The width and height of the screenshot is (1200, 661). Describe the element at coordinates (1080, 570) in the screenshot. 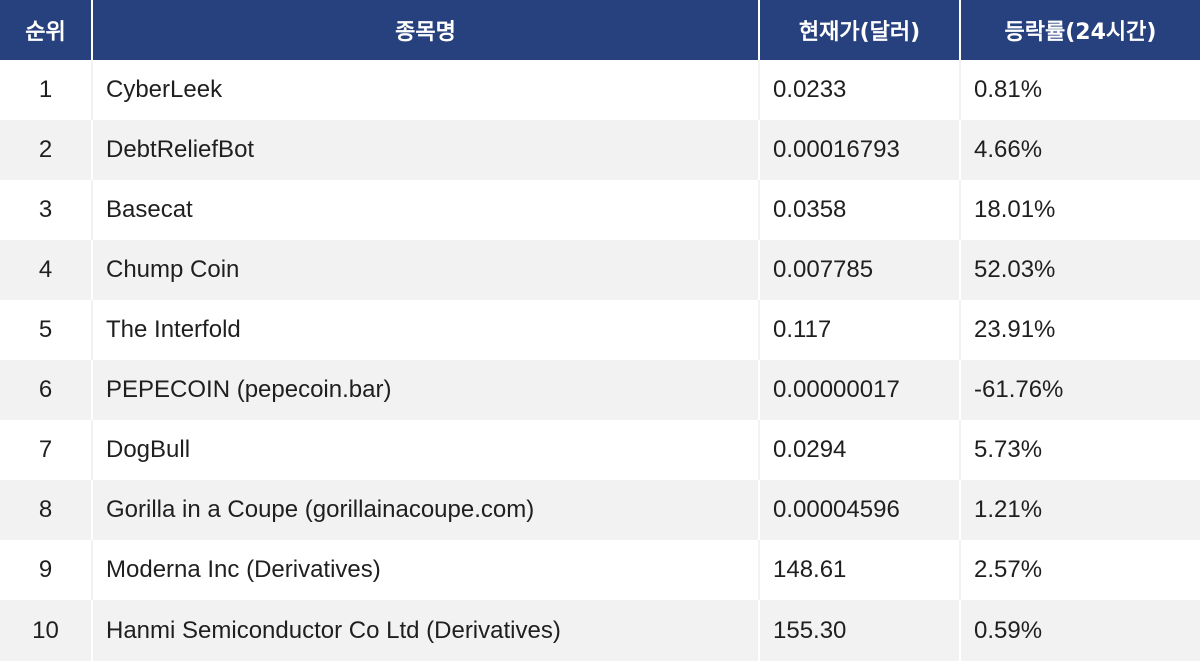

I see `cell-change: 2.57%` at that location.